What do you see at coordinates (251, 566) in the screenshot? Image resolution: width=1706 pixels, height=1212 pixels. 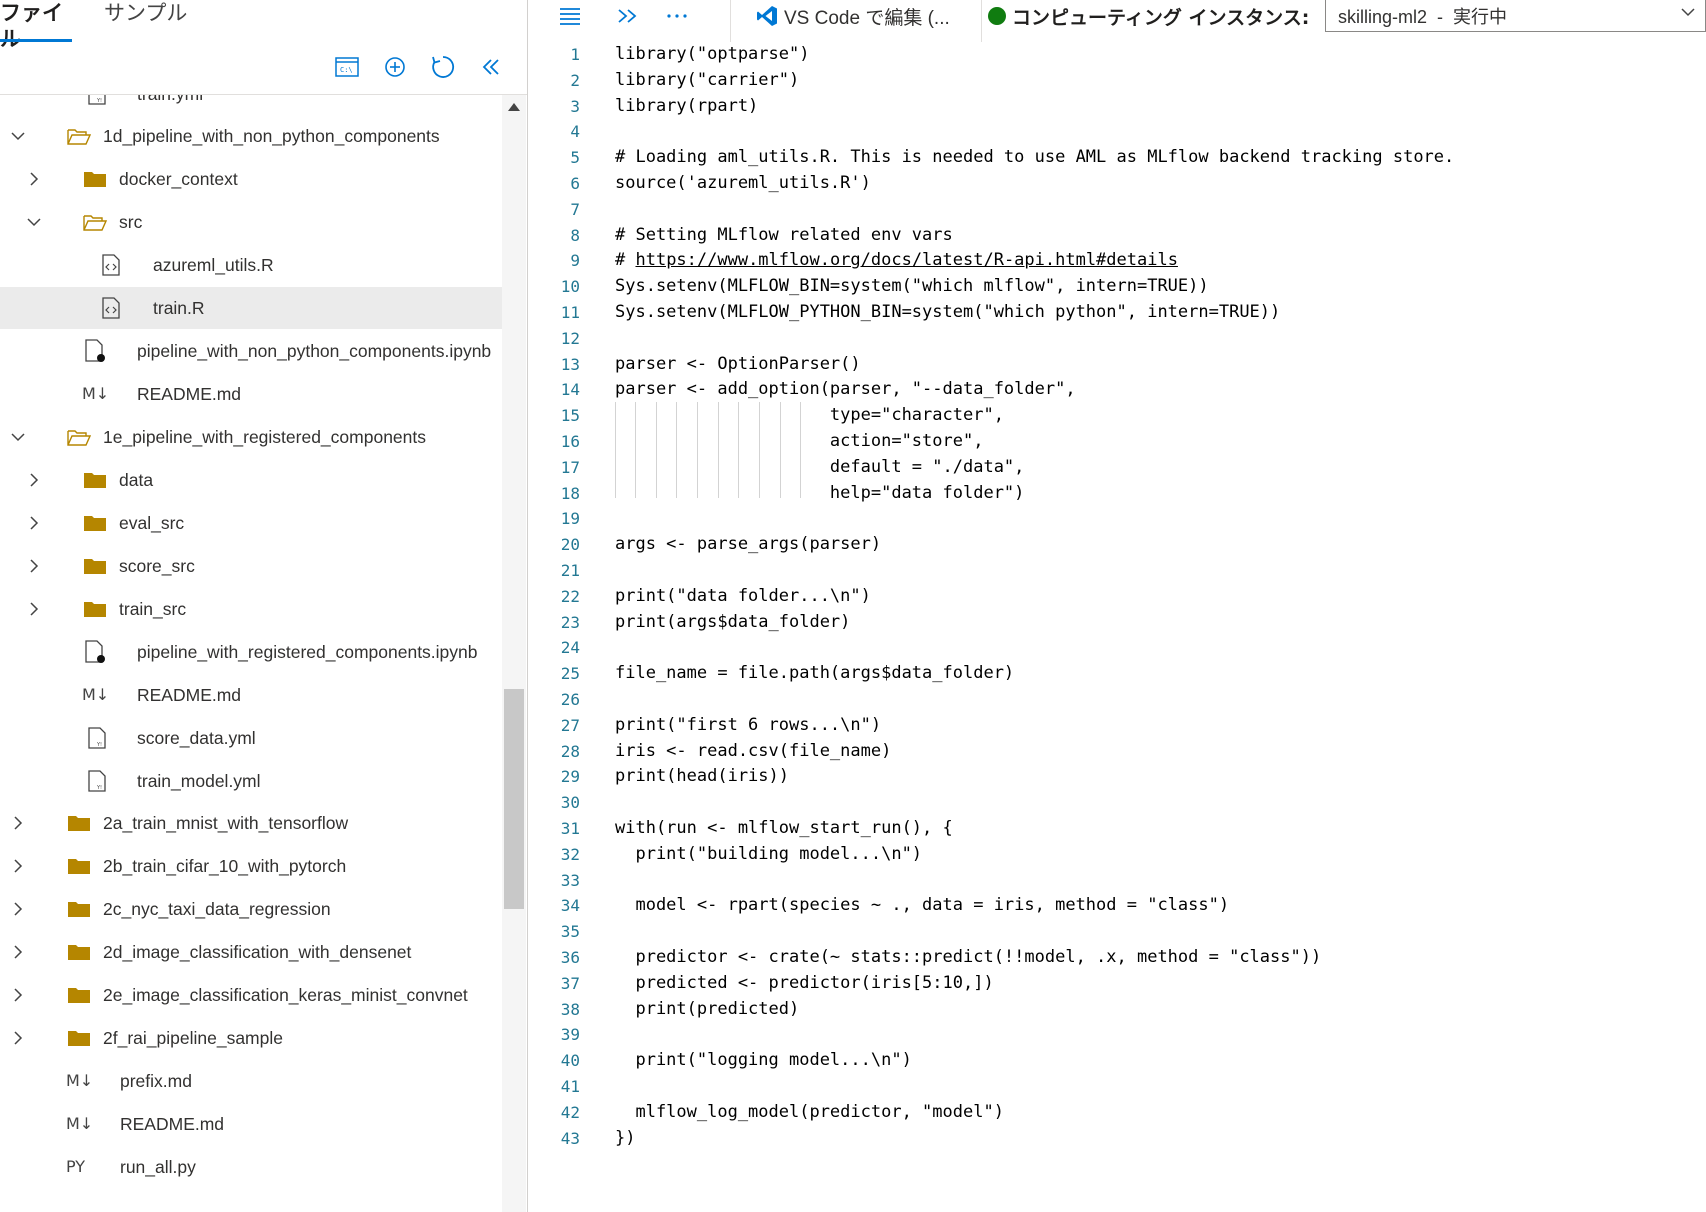 I see `tree-item-folder: score_src` at bounding box center [251, 566].